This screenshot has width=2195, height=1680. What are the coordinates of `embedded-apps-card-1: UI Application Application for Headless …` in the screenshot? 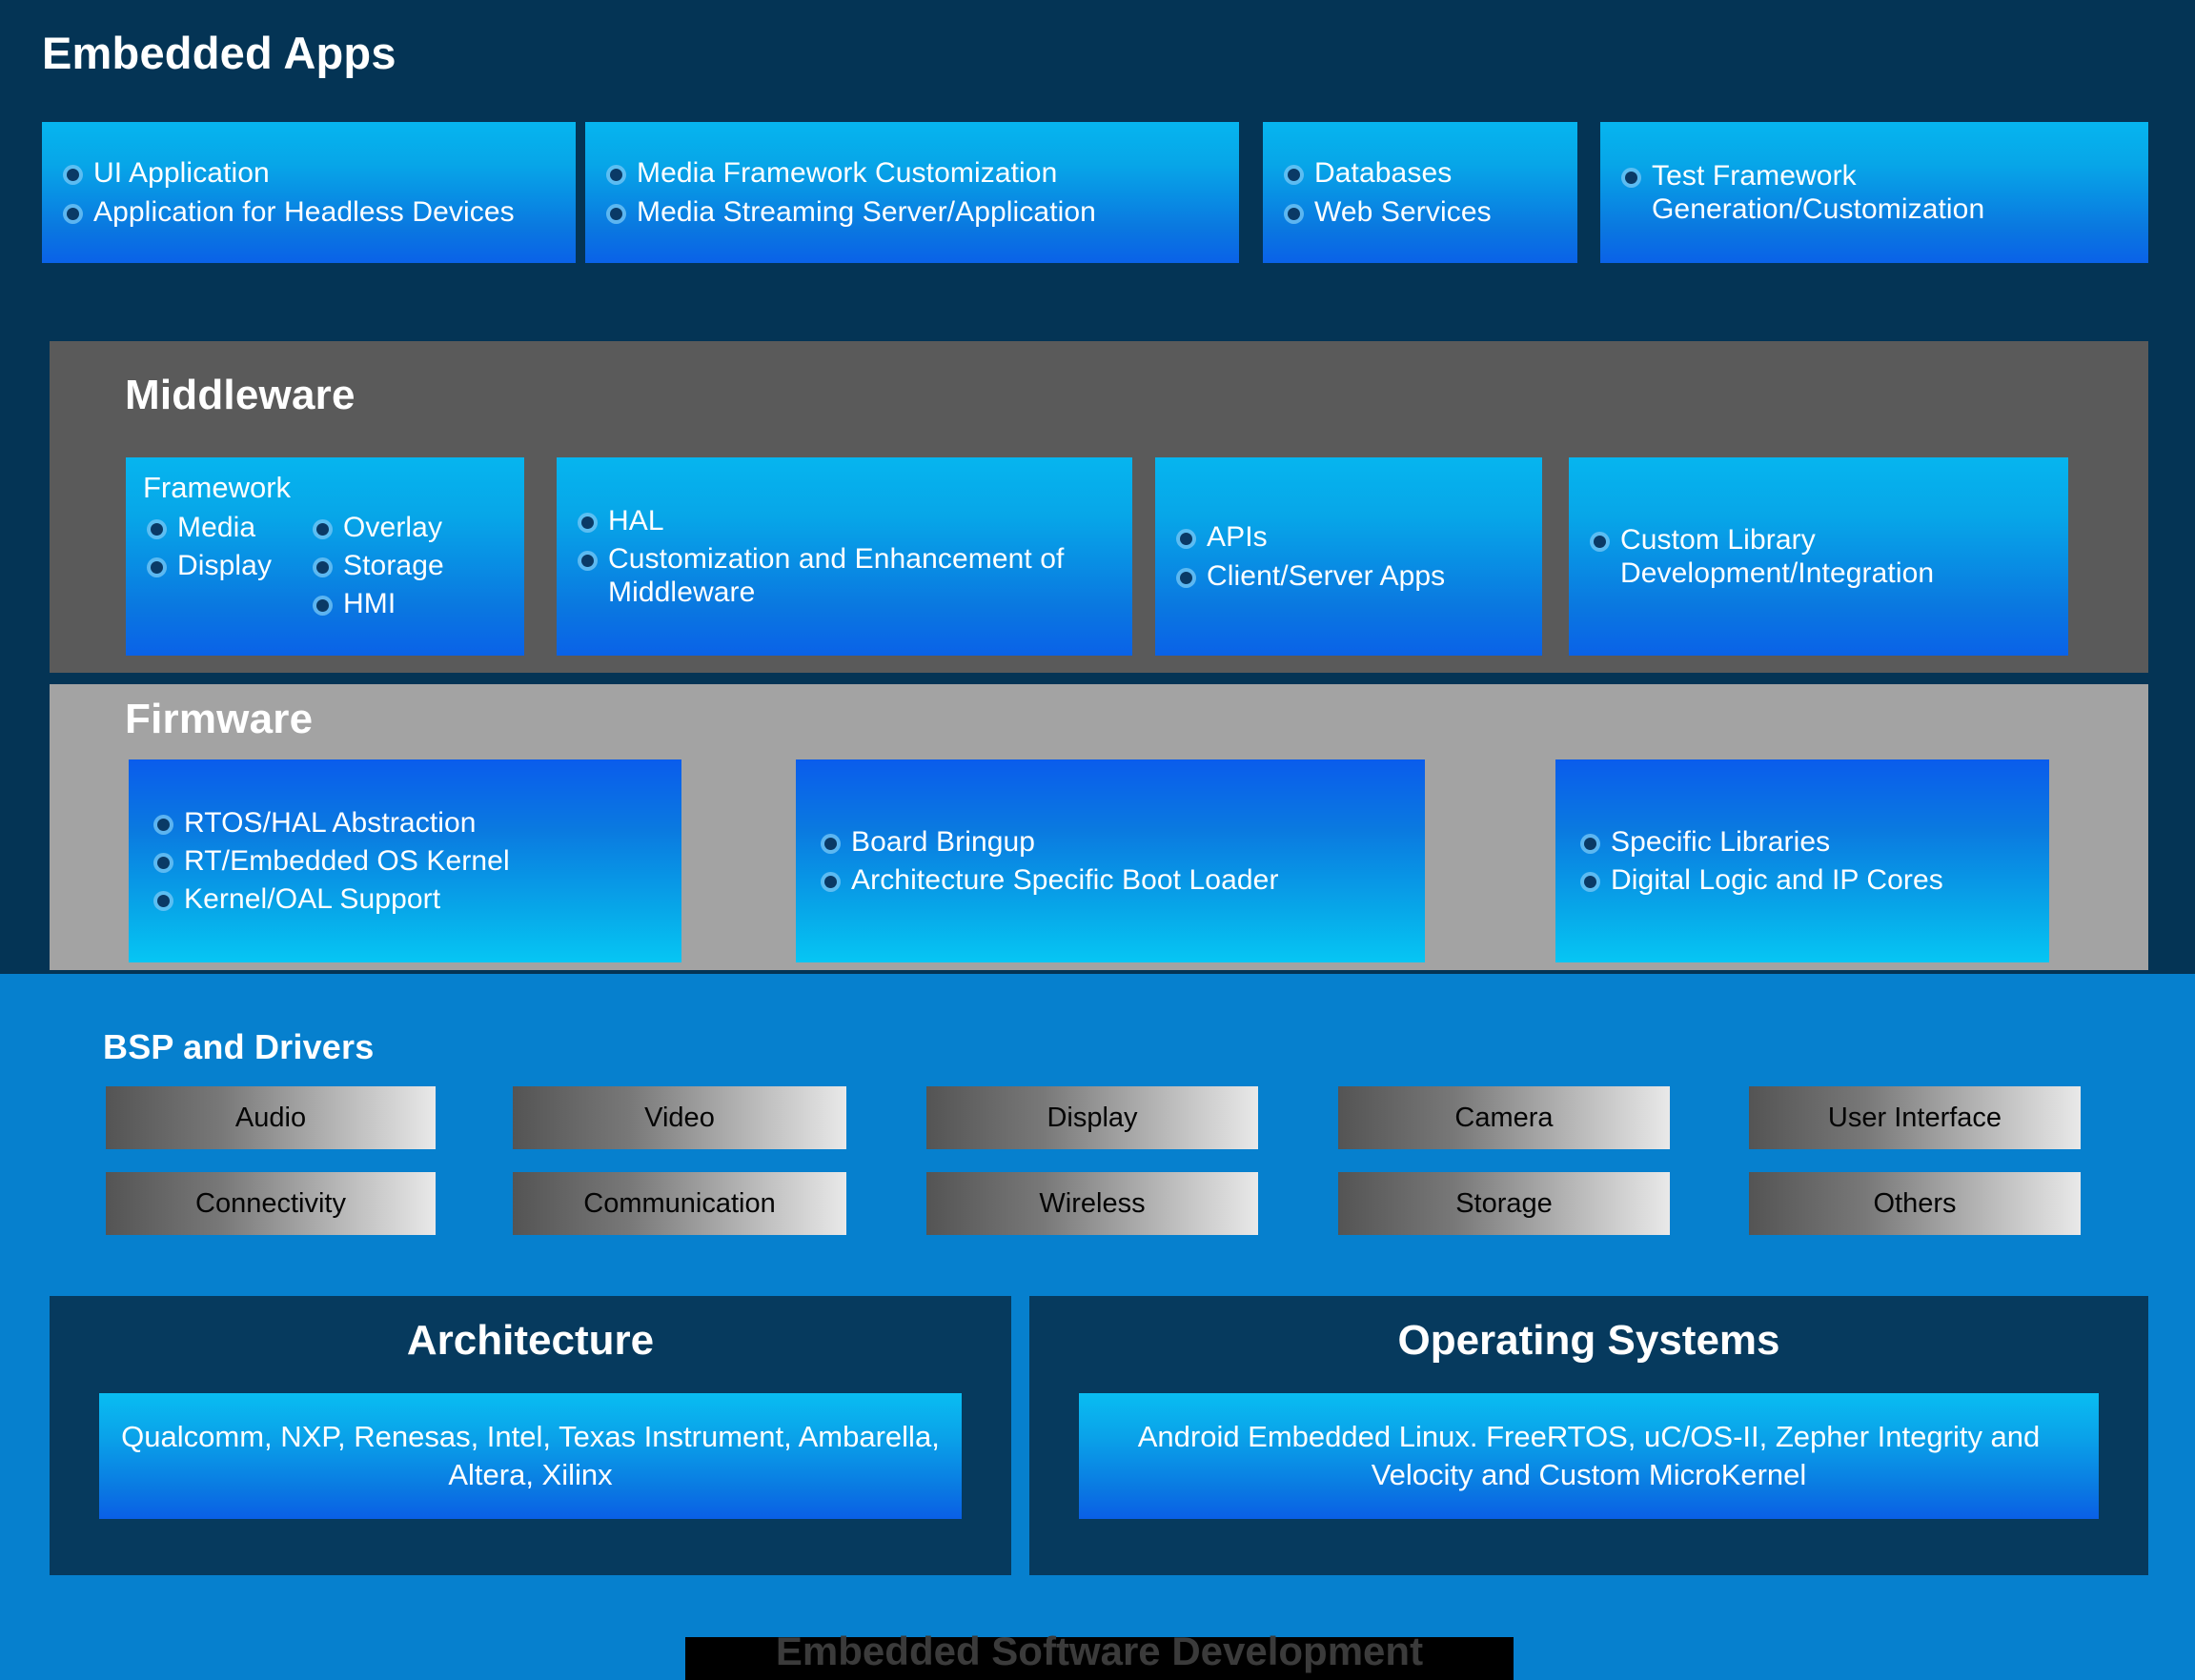 It's located at (309, 193).